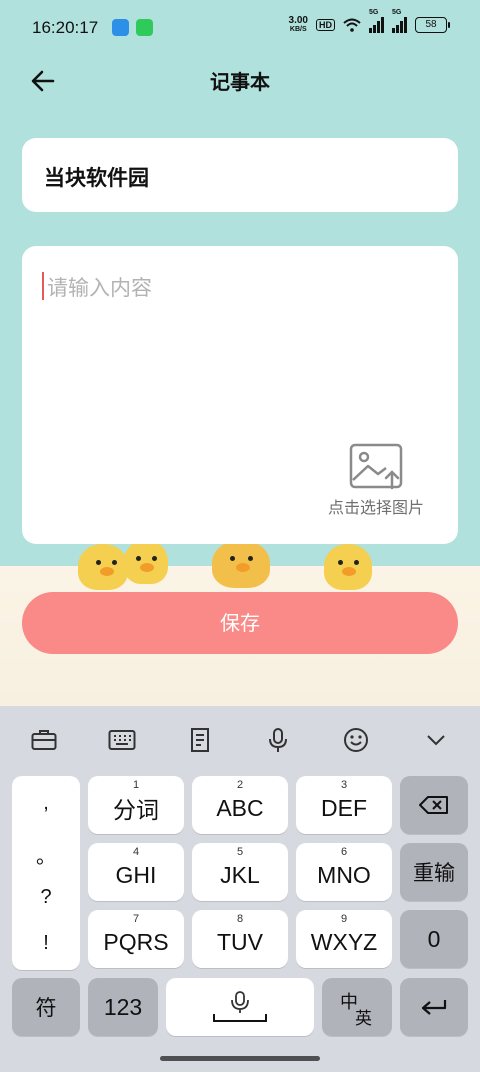 This screenshot has height=1072, width=480. What do you see at coordinates (136, 872) in the screenshot?
I see `key-4: 4 GHI` at bounding box center [136, 872].